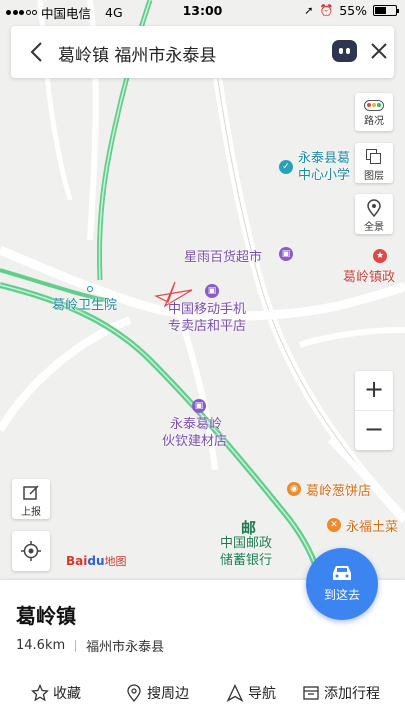 The height and width of the screenshot is (720, 405). I want to click on mobile-shop-pin-icon: ▣, so click(212, 291).